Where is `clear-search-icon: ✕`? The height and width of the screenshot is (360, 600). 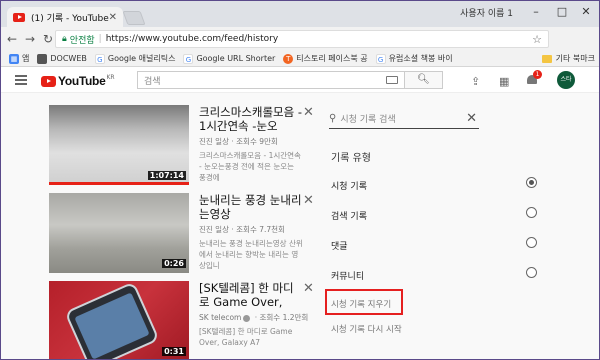 clear-search-icon: ✕ is located at coordinates (471, 118).